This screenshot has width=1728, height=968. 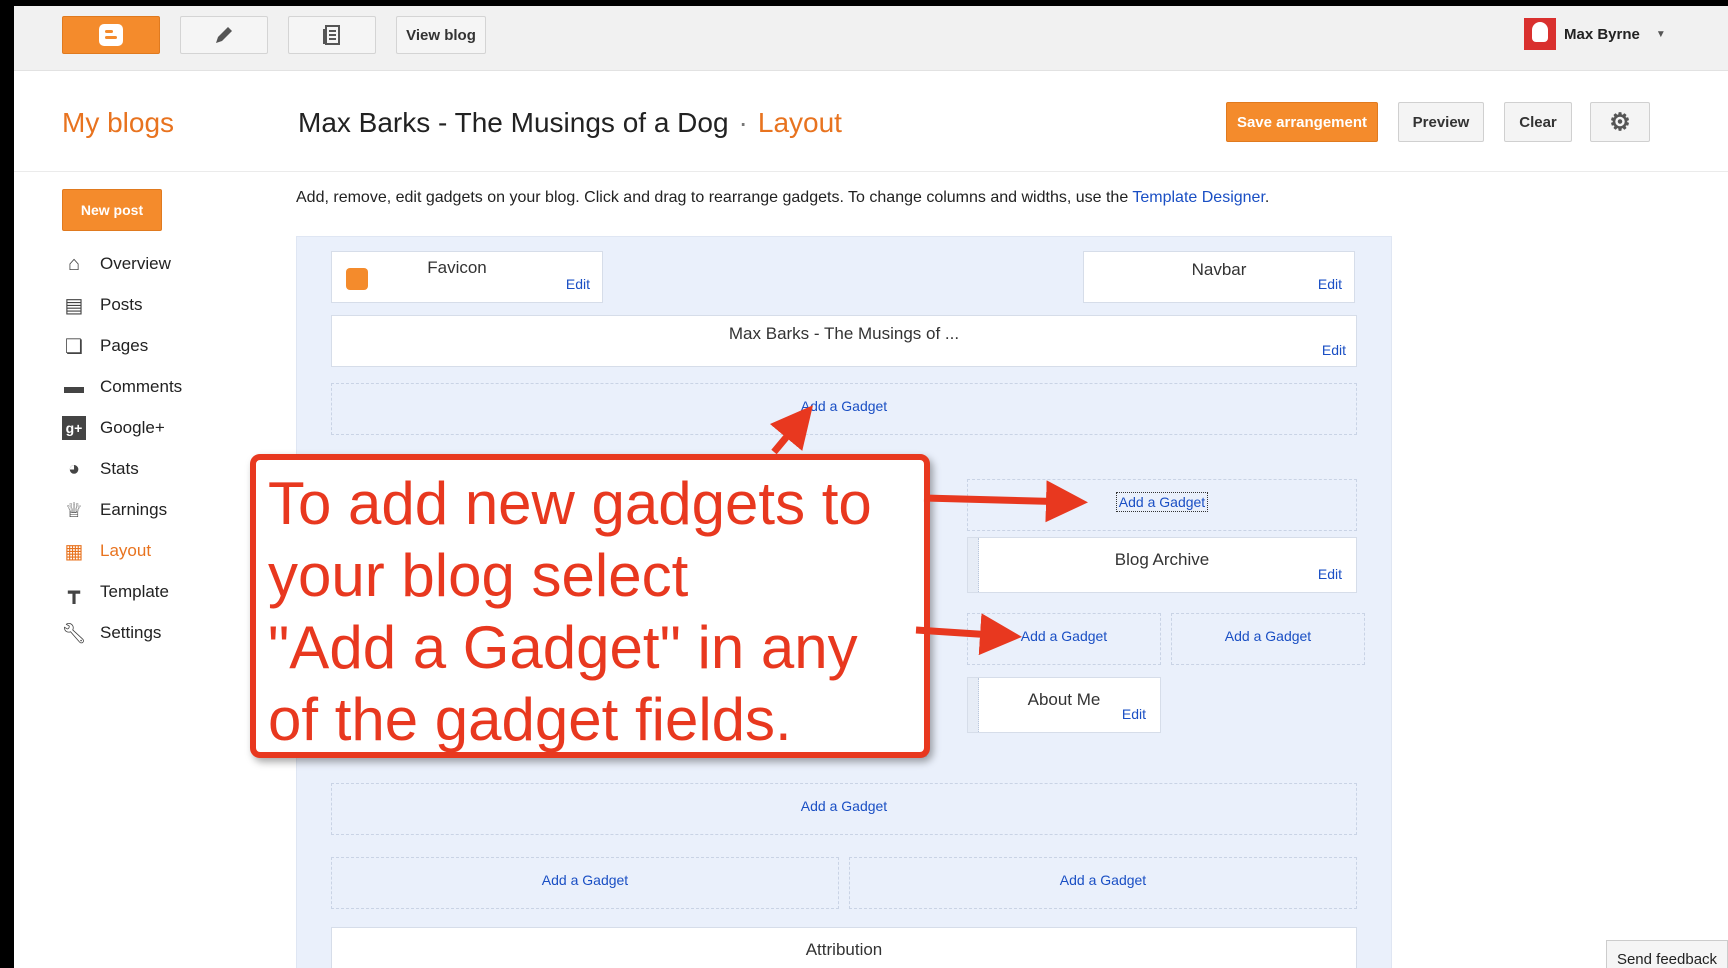 What do you see at coordinates (126, 550) in the screenshot?
I see `sidebar-item-label: Layout` at bounding box center [126, 550].